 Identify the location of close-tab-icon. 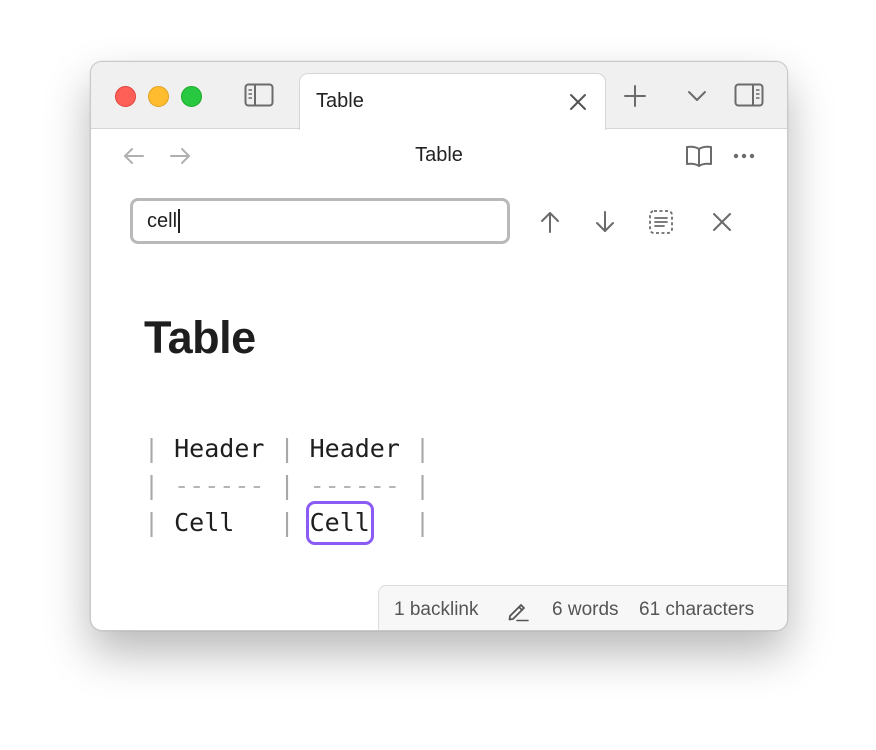
(578, 102).